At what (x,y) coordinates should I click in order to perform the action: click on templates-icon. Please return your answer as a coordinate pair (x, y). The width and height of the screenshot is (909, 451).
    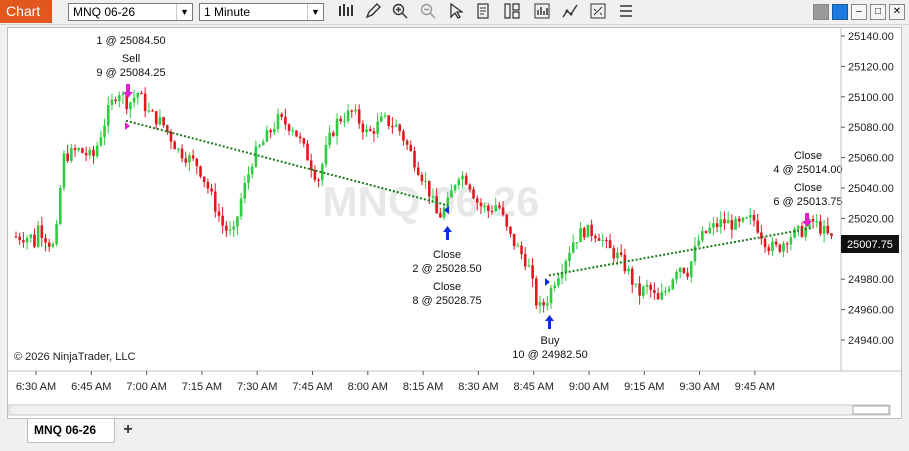
    Looking at the image, I should click on (598, 12).